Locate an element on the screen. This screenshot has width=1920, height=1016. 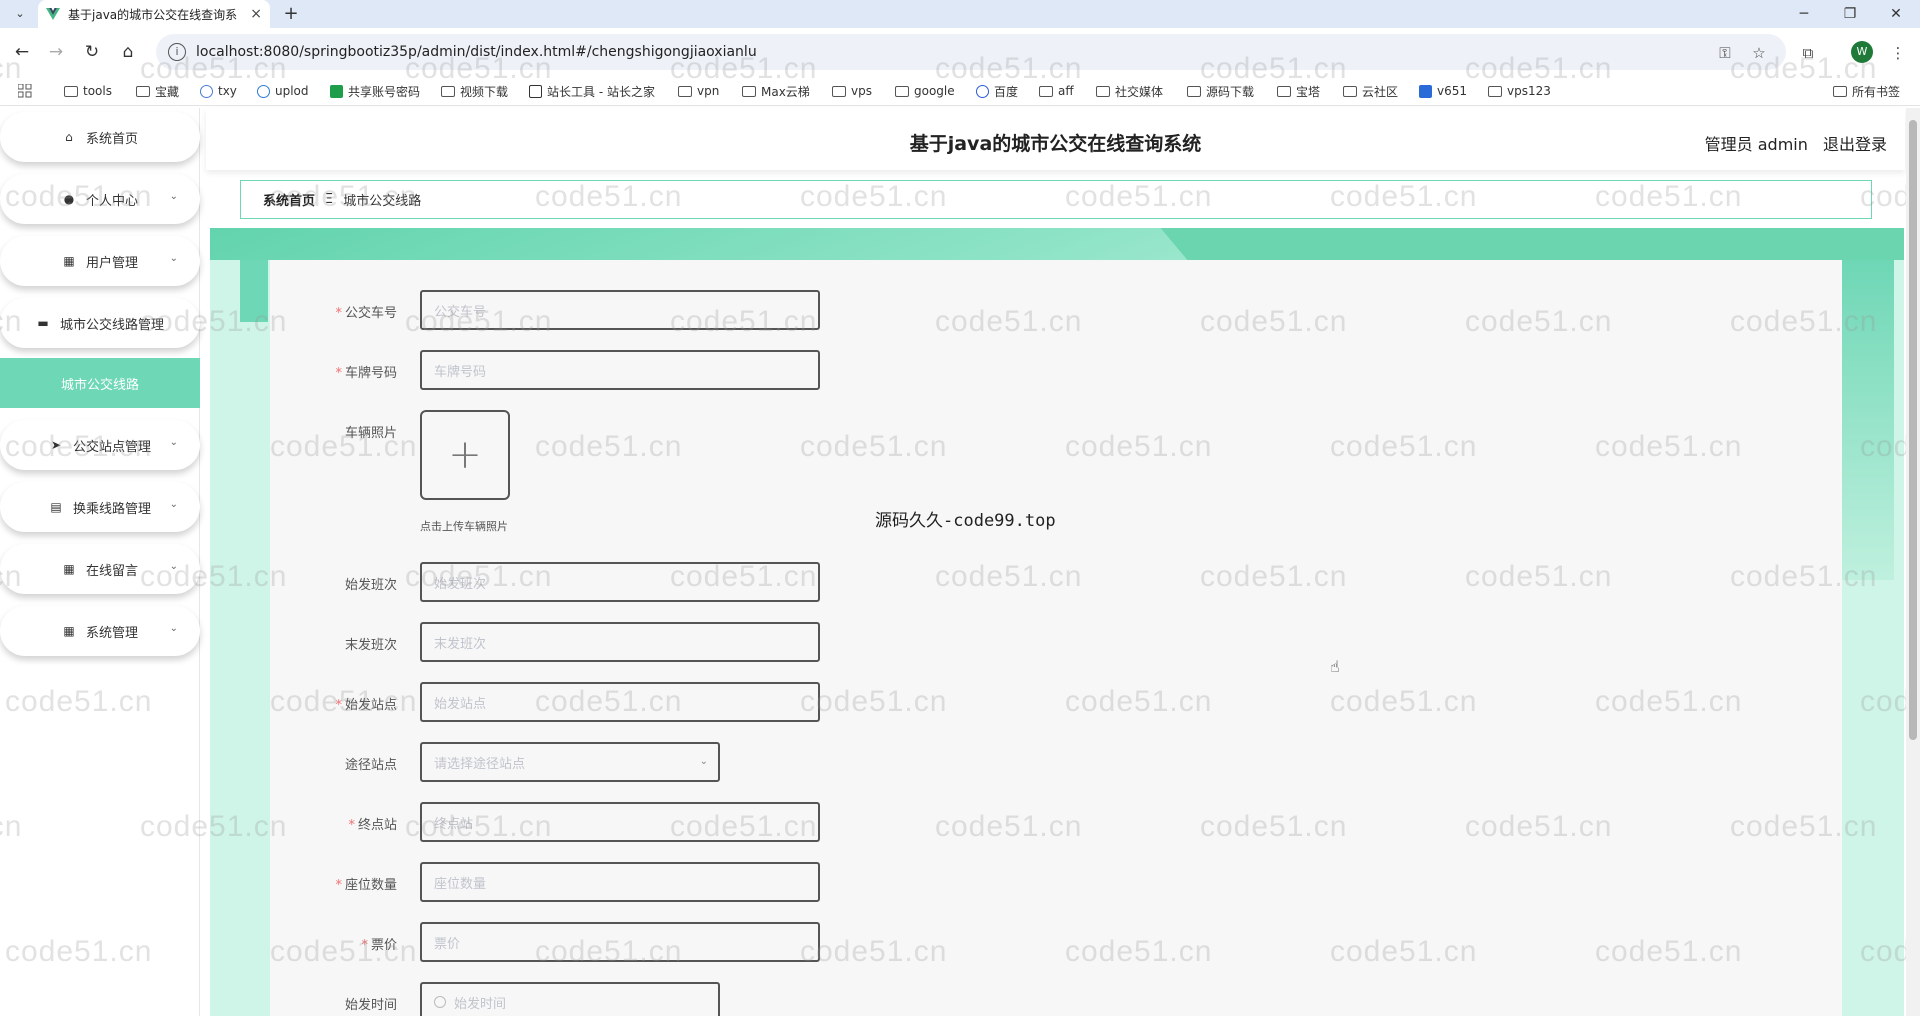
seats-input: 座位数量 is located at coordinates (620, 882).